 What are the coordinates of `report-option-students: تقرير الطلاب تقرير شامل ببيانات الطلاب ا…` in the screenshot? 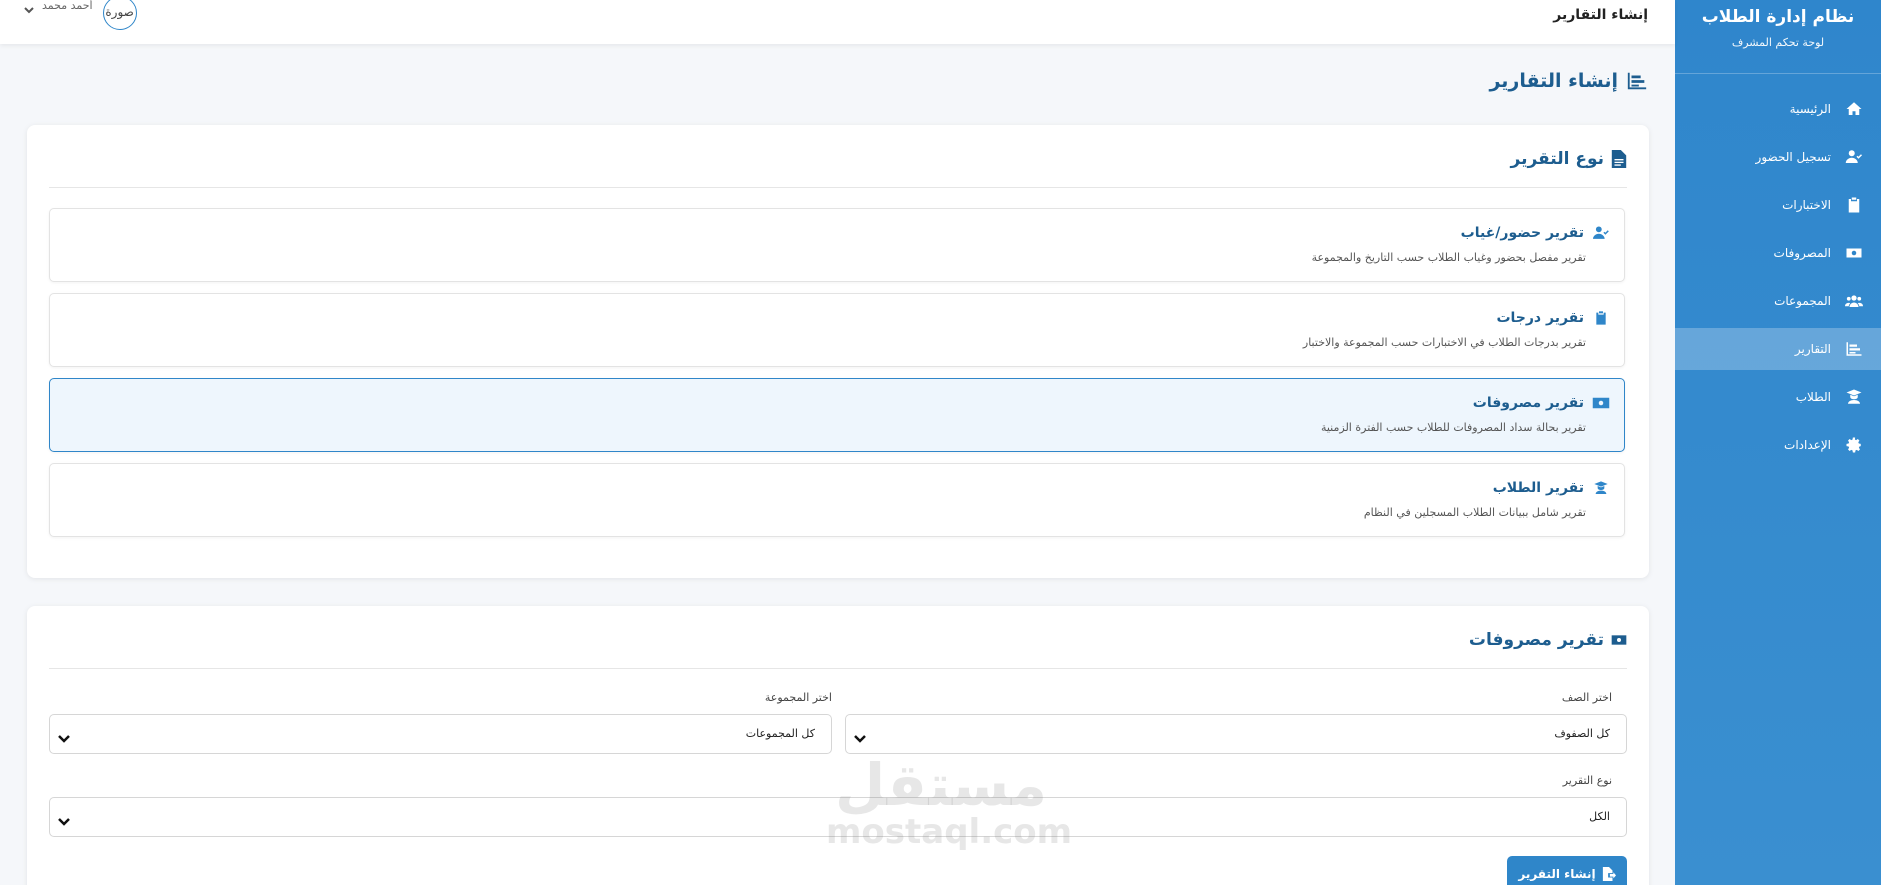 It's located at (837, 500).